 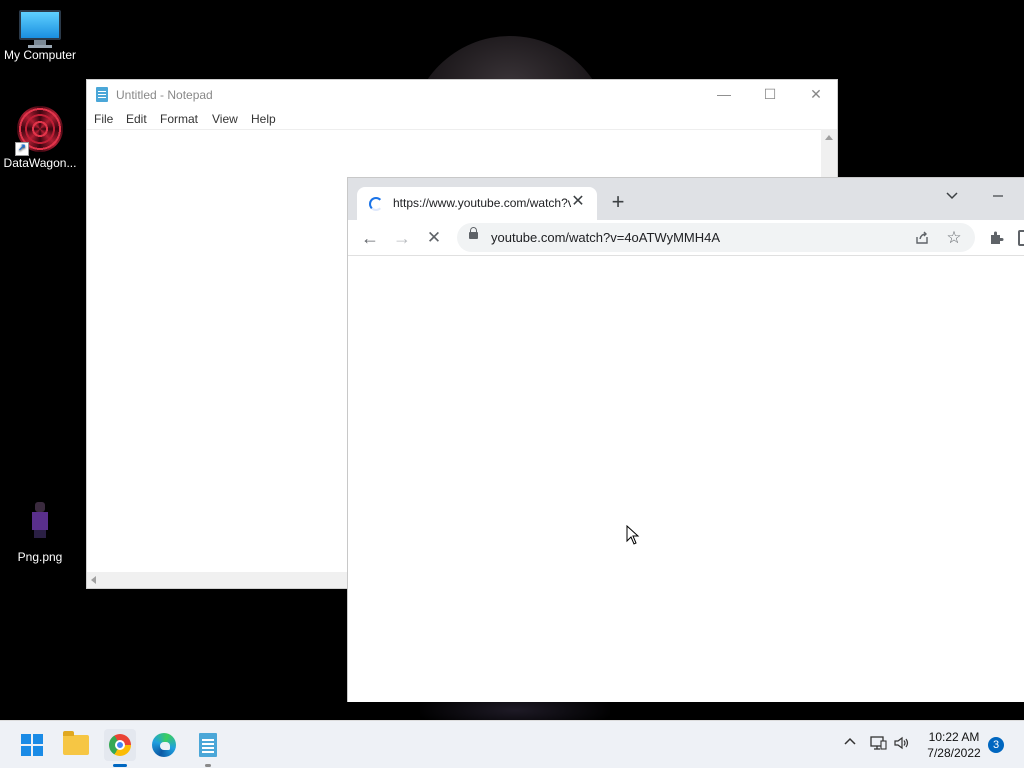 I want to click on menu-file: File, so click(x=103, y=119).